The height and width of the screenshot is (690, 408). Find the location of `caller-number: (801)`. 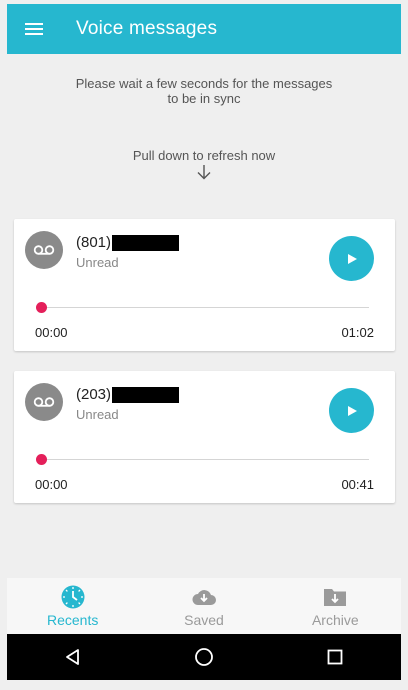

caller-number: (801) is located at coordinates (128, 242).